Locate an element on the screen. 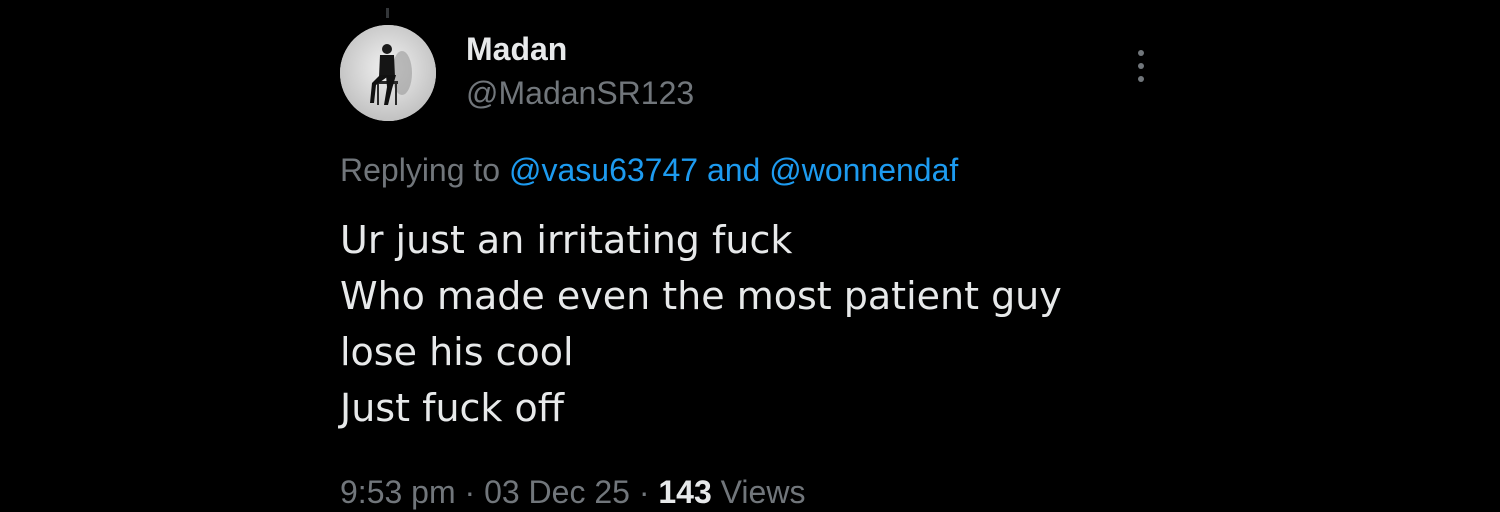 The width and height of the screenshot is (1500, 512). views-count: 143 is located at coordinates (684, 492).